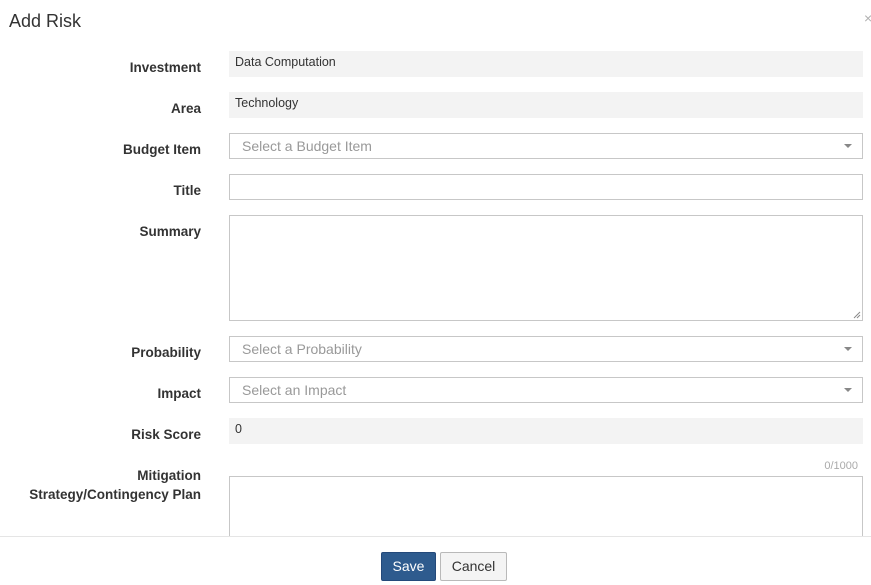 The width and height of the screenshot is (871, 585). What do you see at coordinates (408, 566) in the screenshot?
I see `save-button: Save` at bounding box center [408, 566].